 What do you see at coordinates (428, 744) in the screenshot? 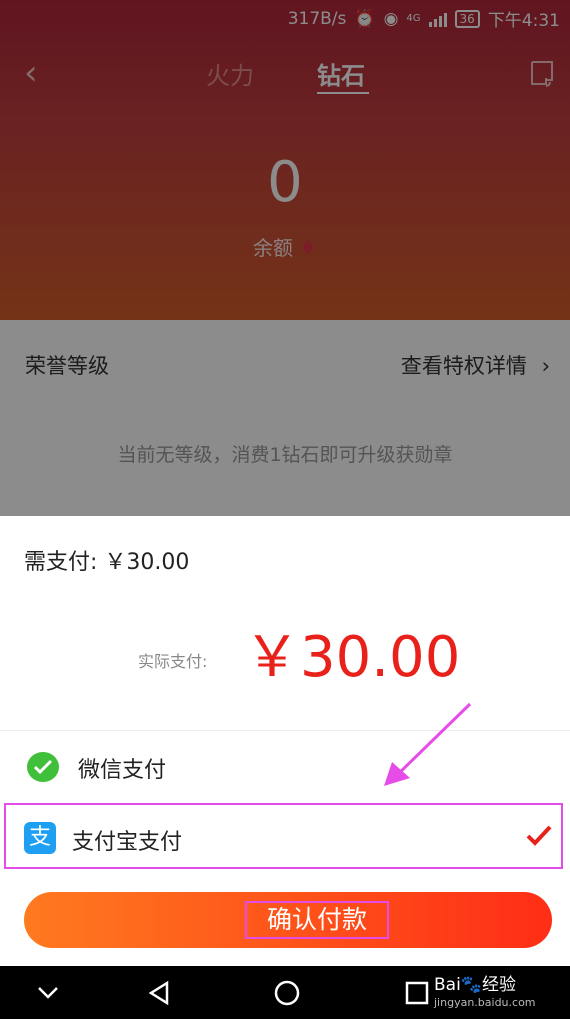
I see `annotation-arrow-icon` at bounding box center [428, 744].